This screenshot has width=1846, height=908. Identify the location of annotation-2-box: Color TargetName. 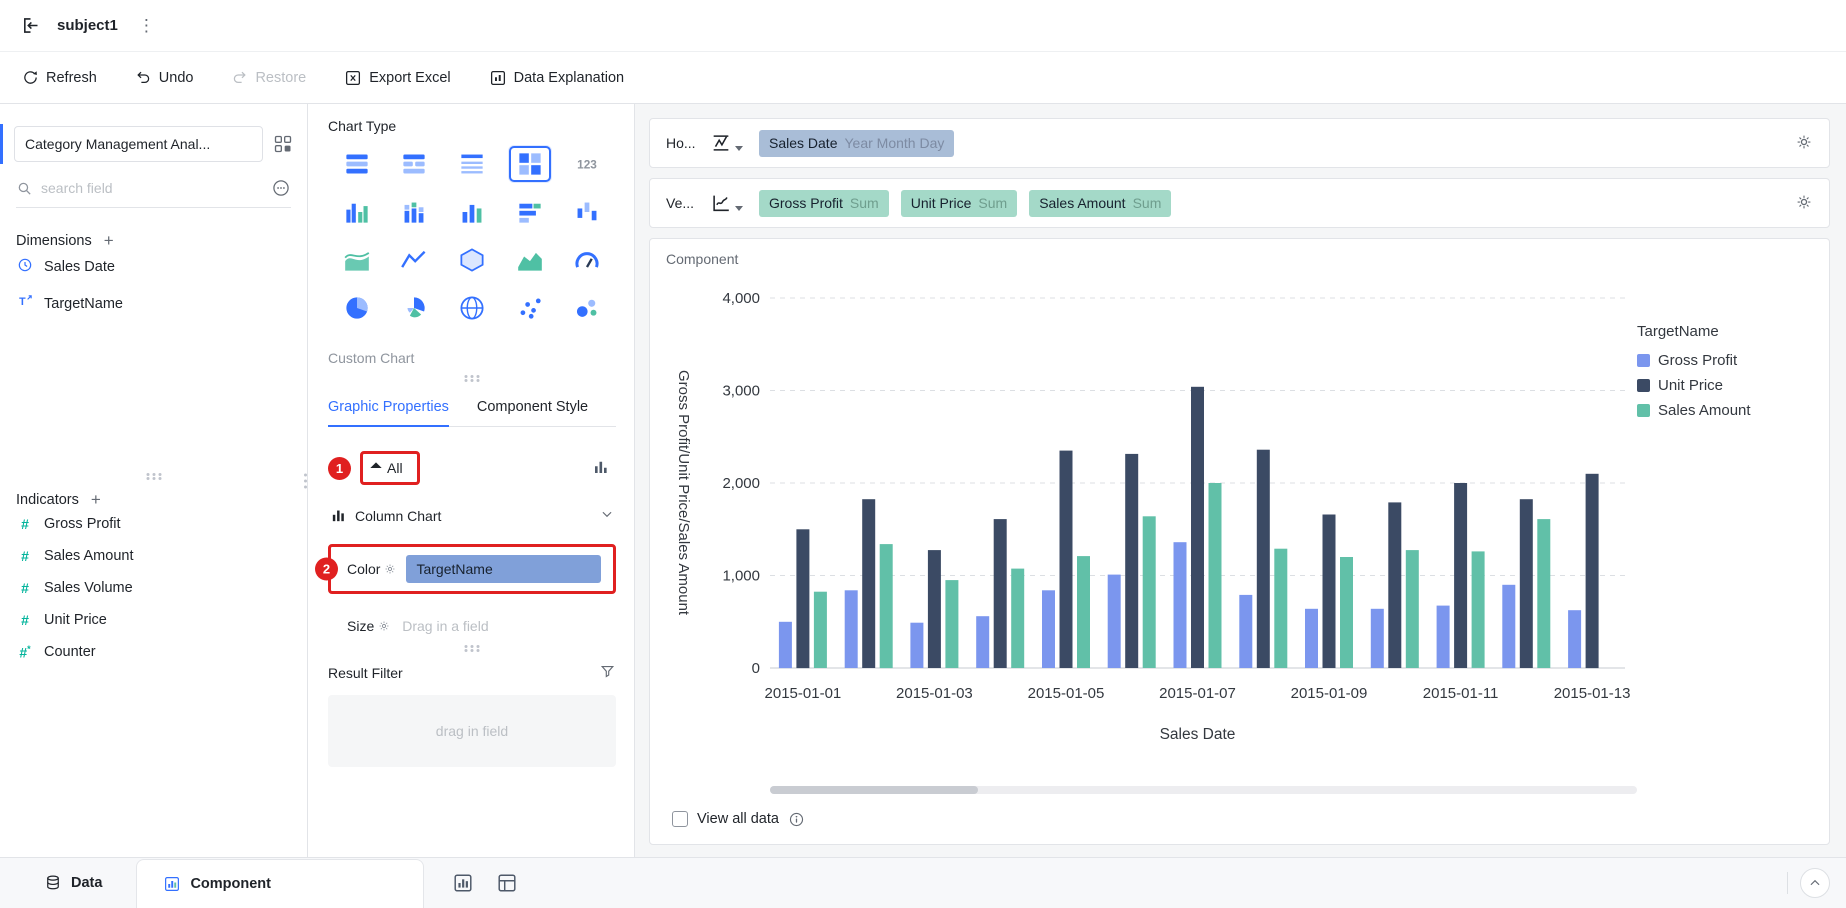
(472, 569).